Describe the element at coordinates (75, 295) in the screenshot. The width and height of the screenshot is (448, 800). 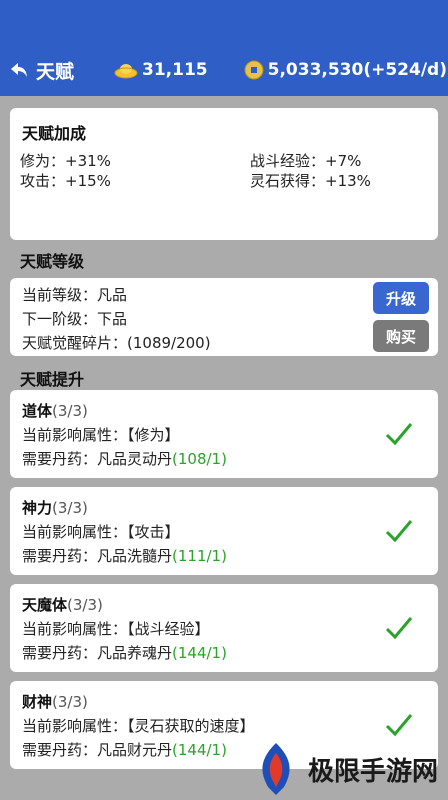
I see `current-level: 当前等级：凡品` at that location.